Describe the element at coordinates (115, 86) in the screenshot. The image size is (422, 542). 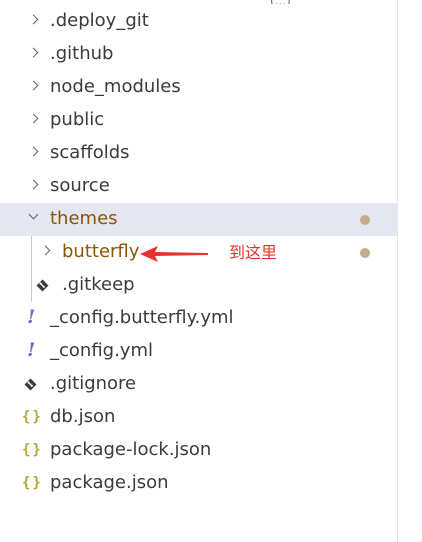
I see `tree-item-label: node_modules` at that location.